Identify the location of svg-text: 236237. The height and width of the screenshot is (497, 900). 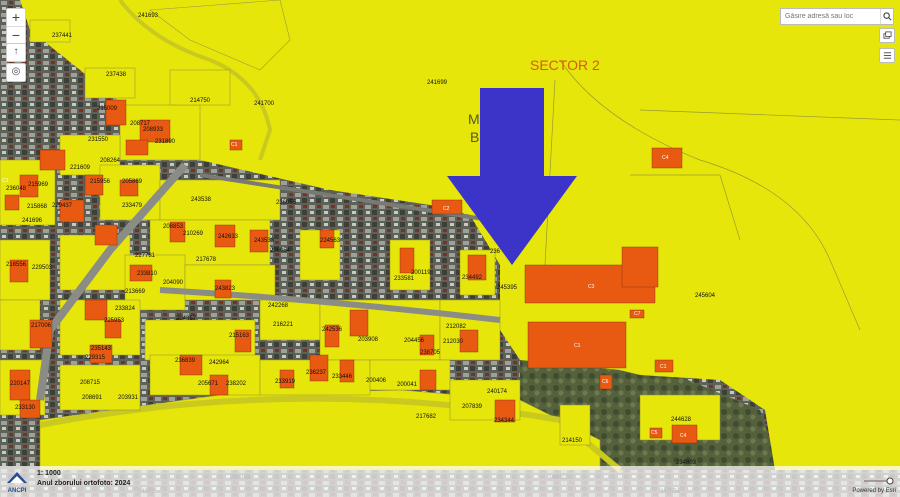
(316, 373).